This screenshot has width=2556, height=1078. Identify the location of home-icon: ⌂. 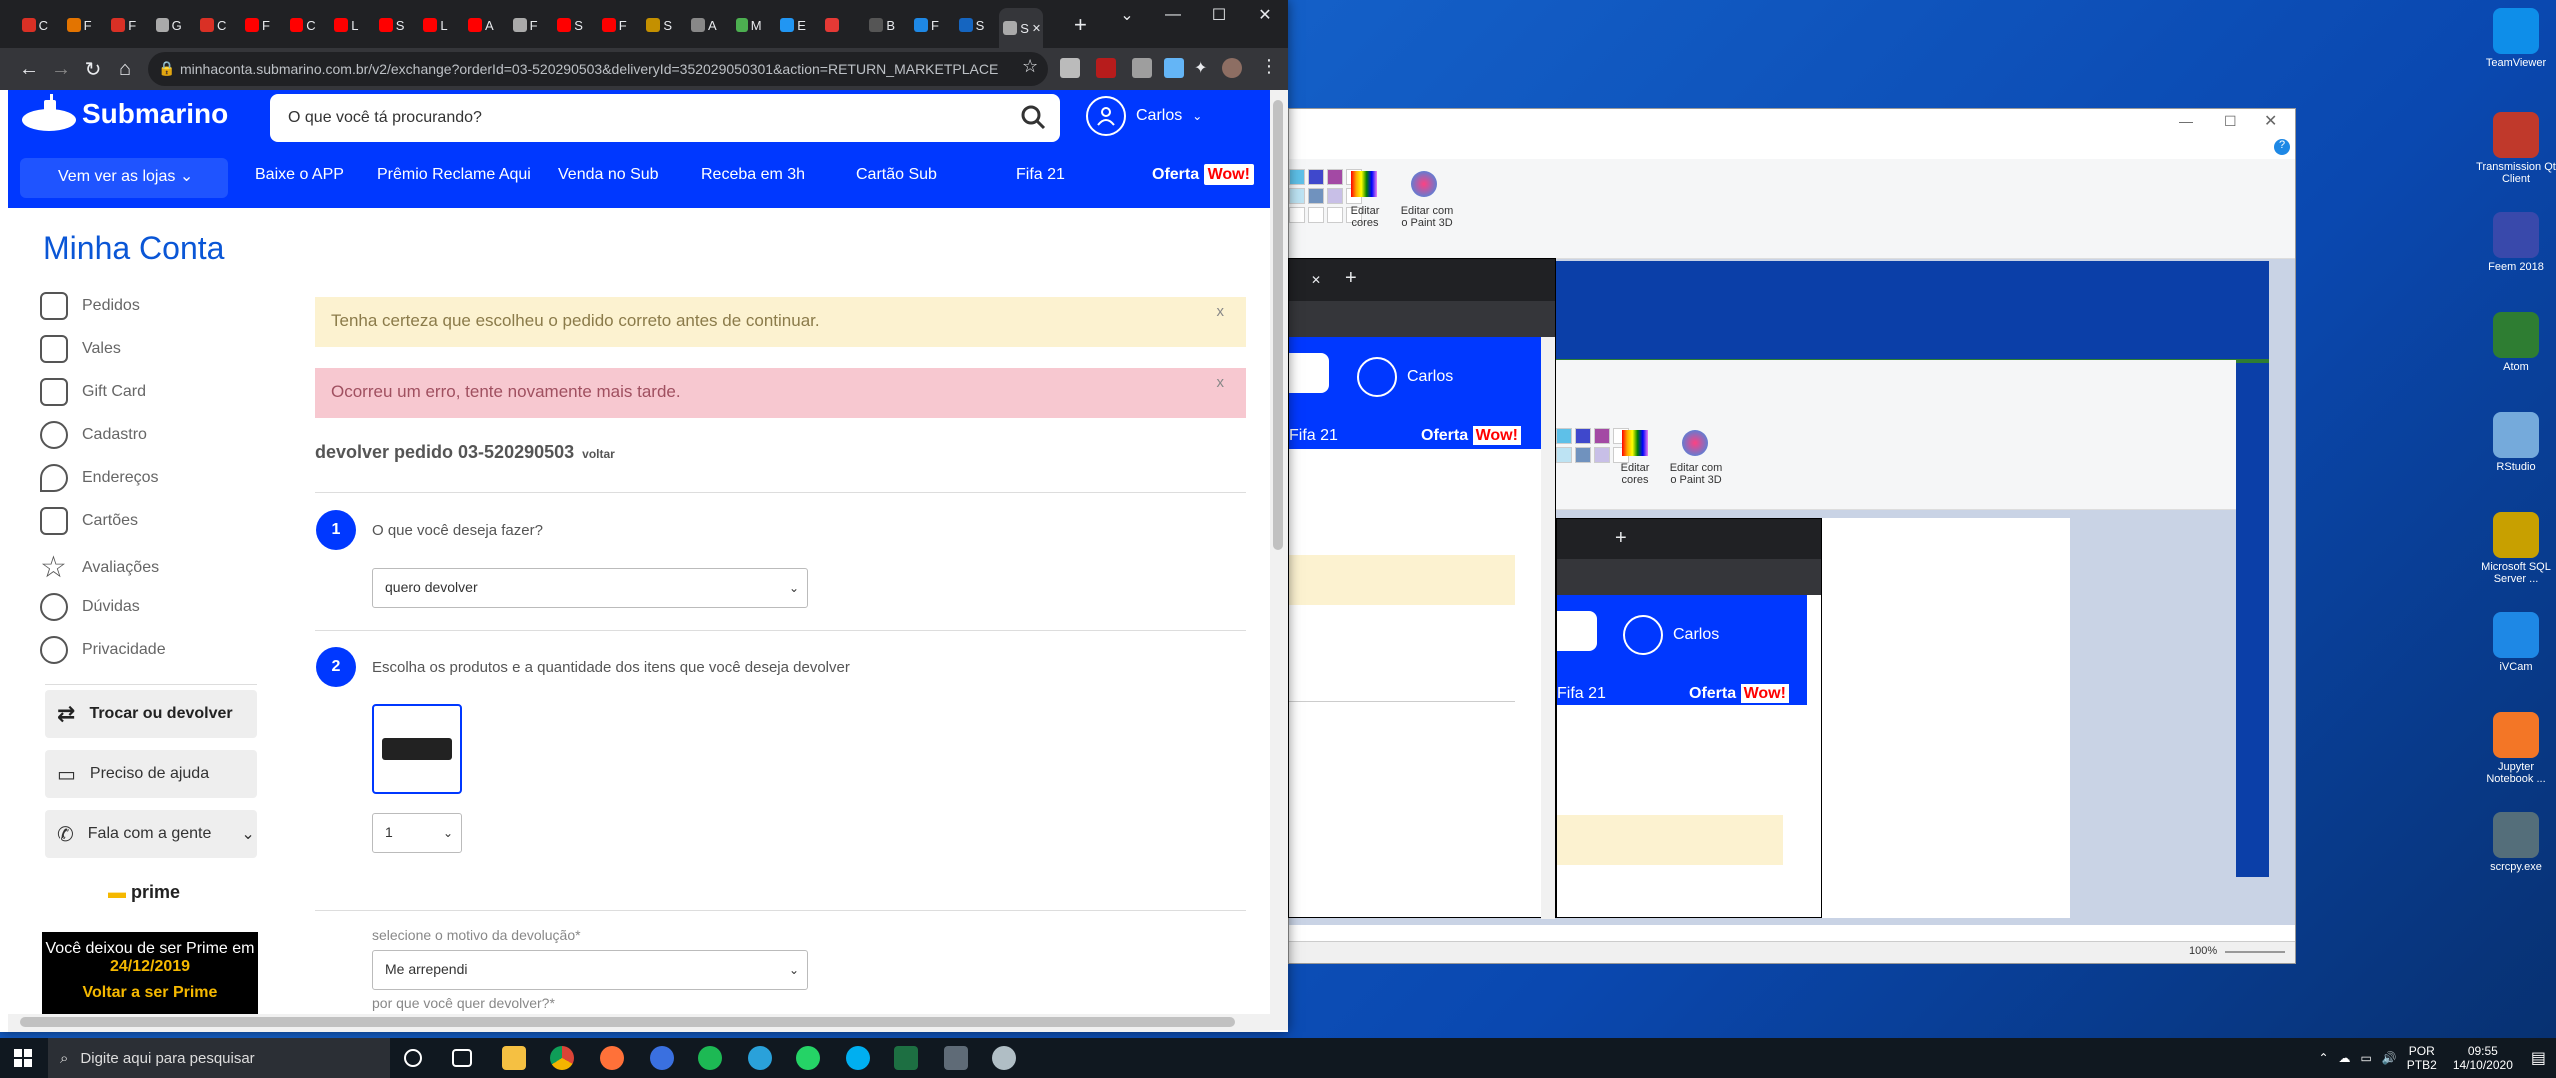
(125, 69).